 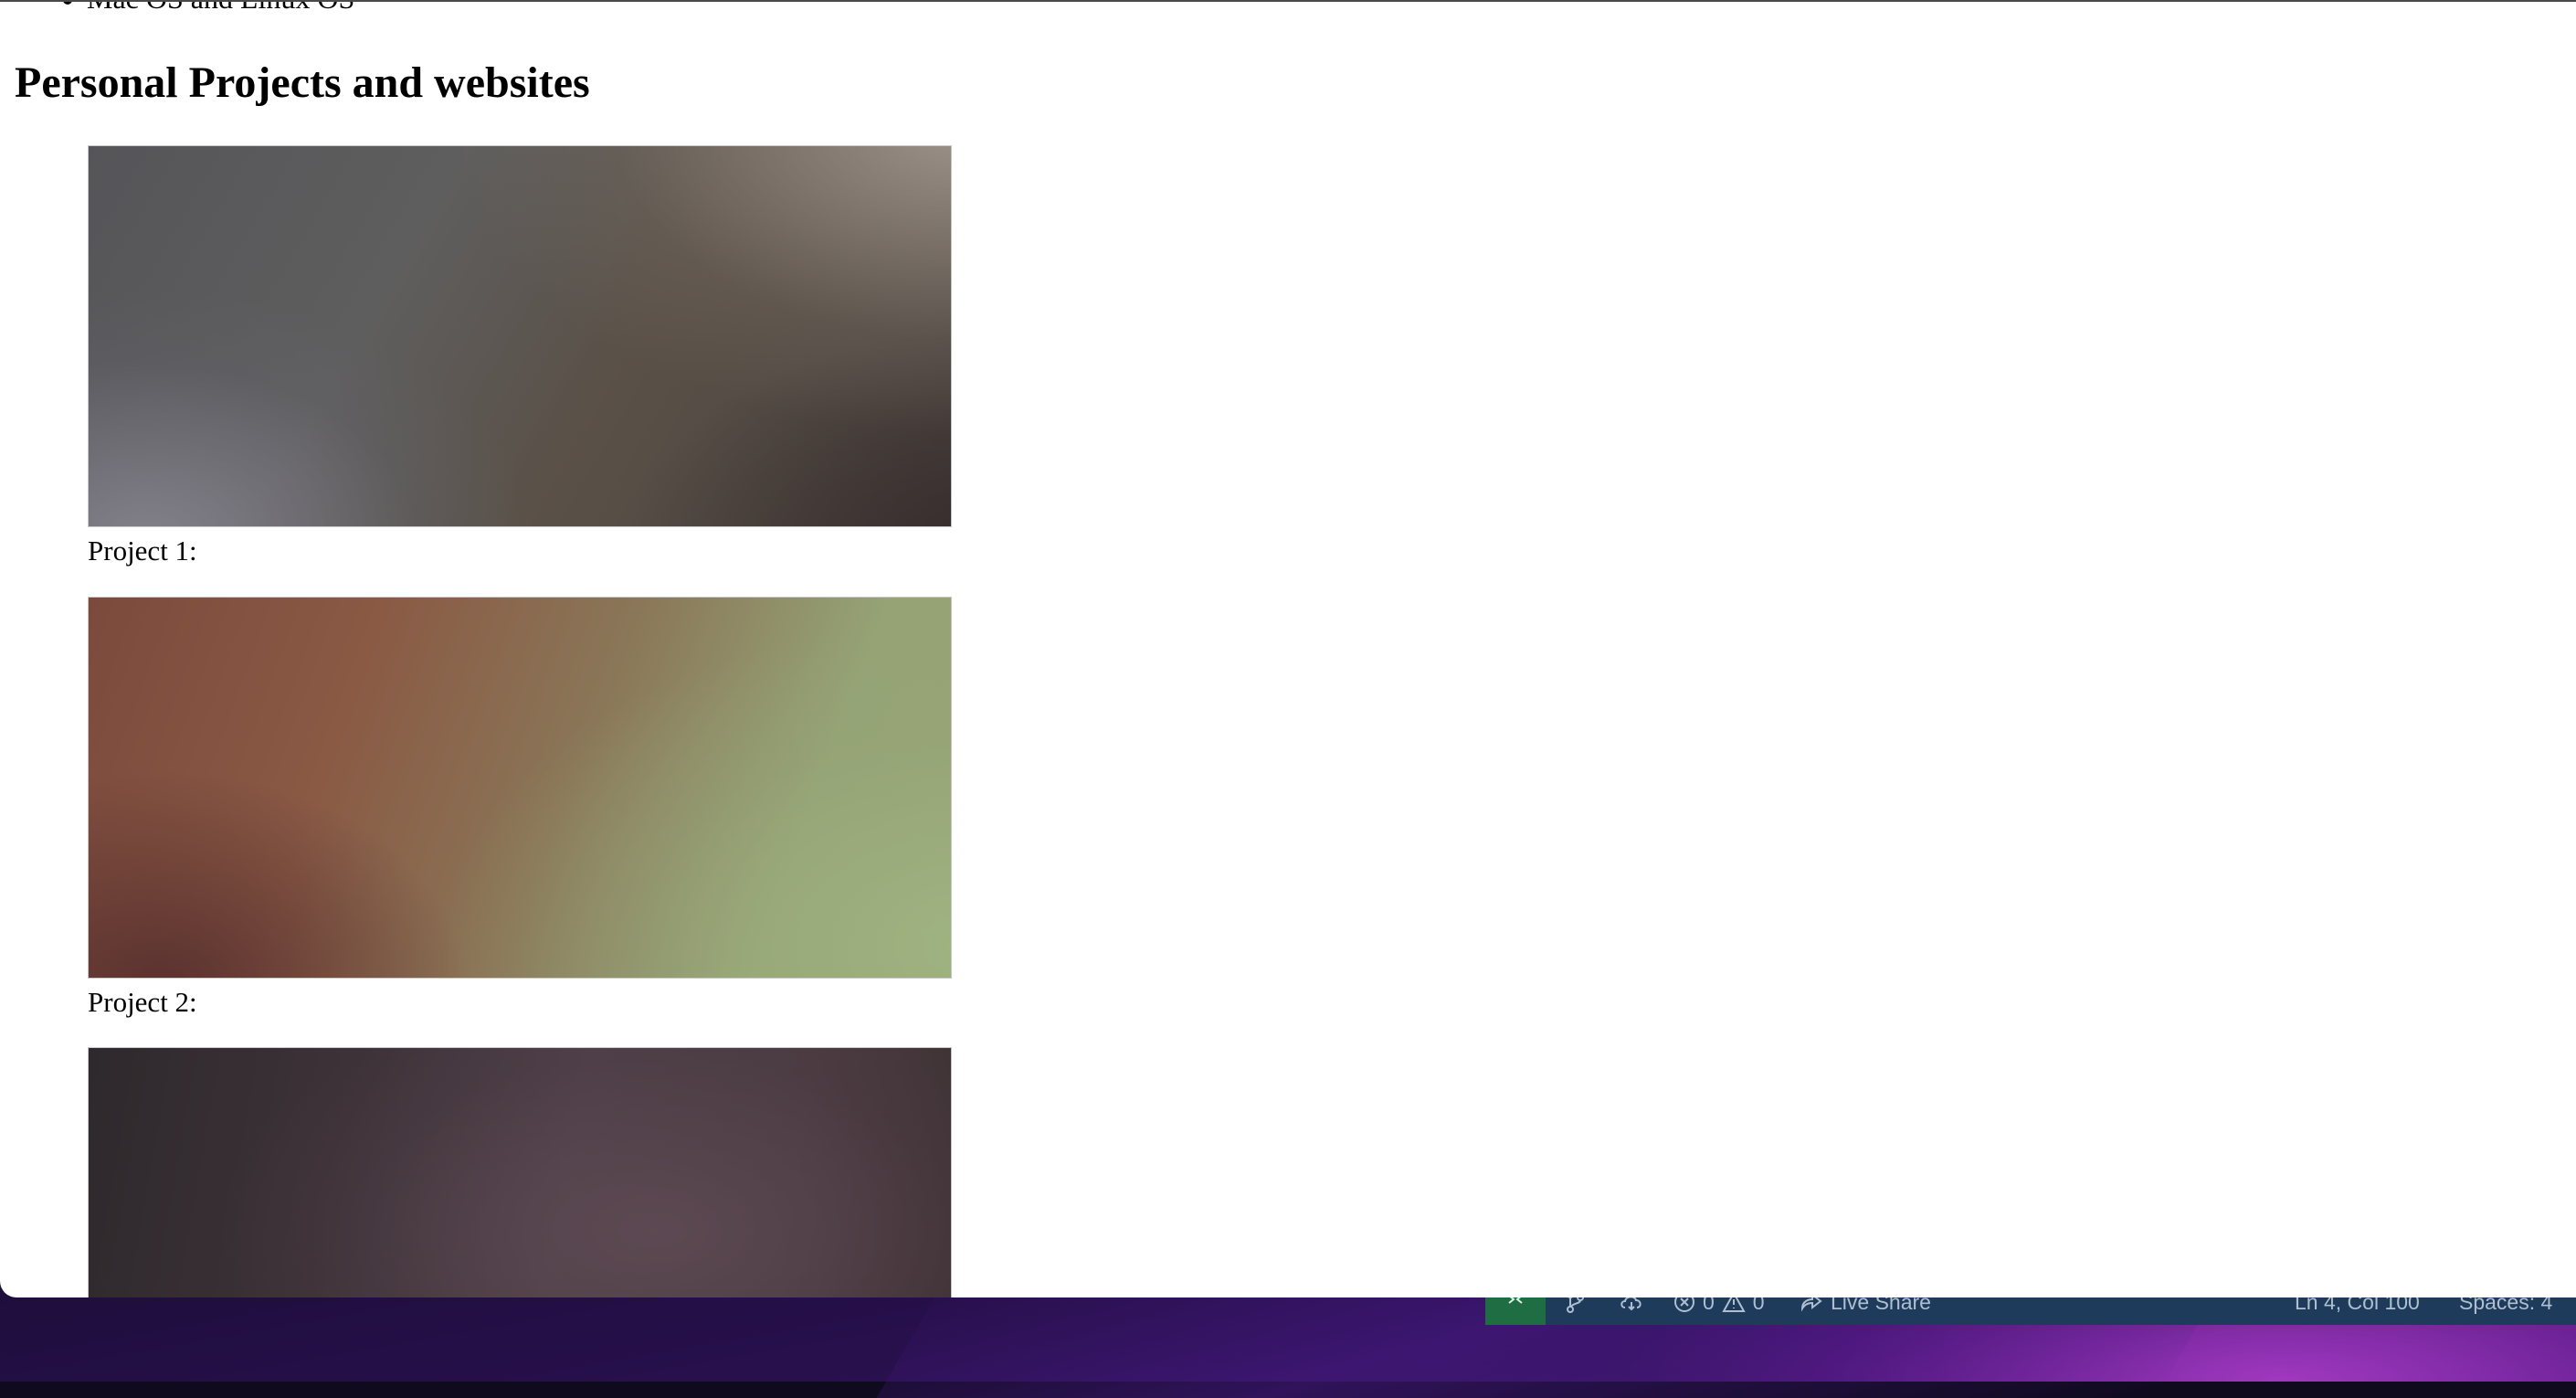 I want to click on project-1-caption: Project 1:, so click(x=142, y=551).